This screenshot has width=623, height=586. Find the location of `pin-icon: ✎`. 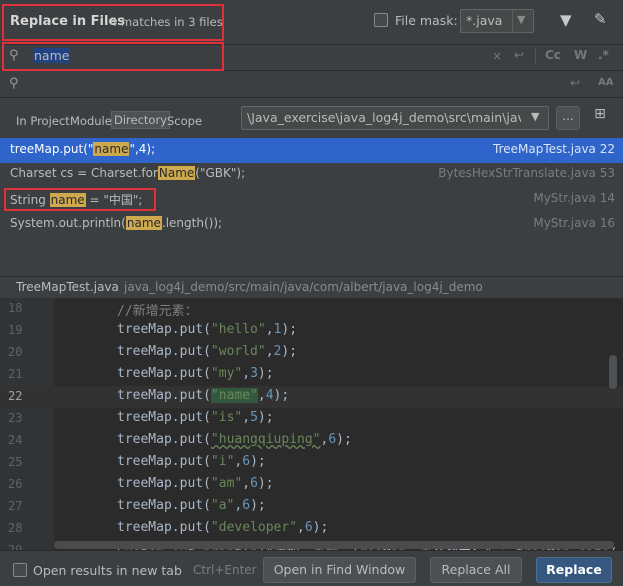

pin-icon: ✎ is located at coordinates (600, 19).